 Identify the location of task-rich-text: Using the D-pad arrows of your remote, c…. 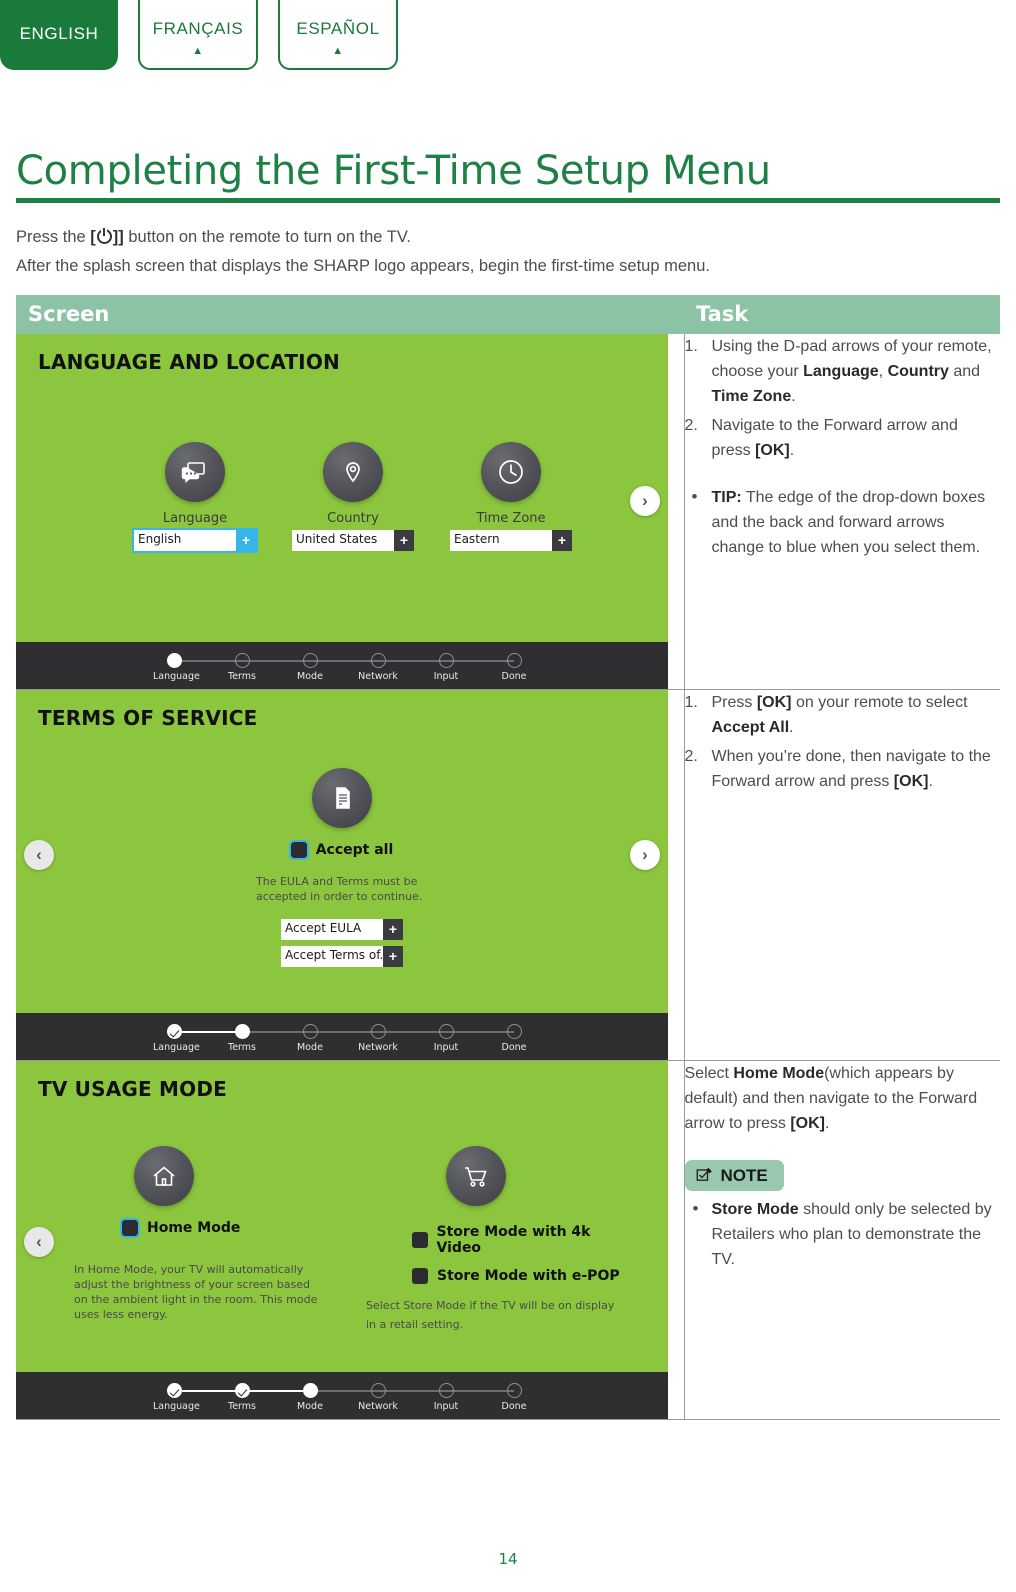
(851, 371).